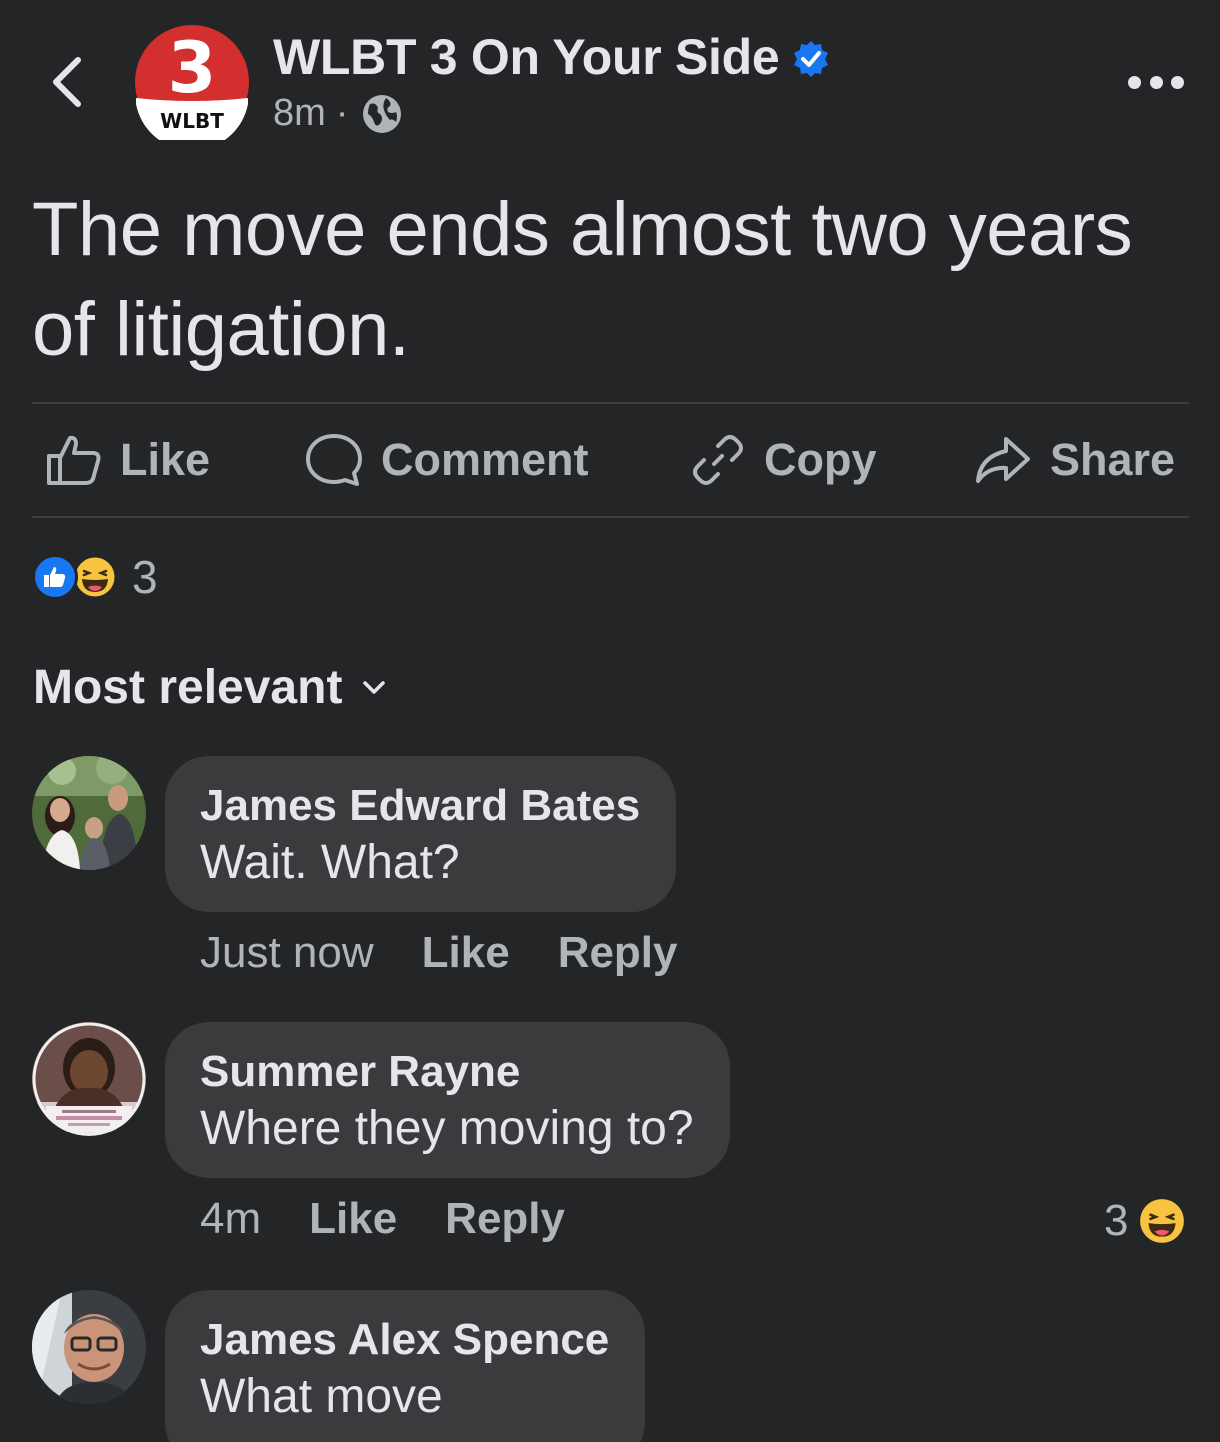 The width and height of the screenshot is (1220, 1442). Describe the element at coordinates (231, 1218) in the screenshot. I see `comment-time: 4m` at that location.